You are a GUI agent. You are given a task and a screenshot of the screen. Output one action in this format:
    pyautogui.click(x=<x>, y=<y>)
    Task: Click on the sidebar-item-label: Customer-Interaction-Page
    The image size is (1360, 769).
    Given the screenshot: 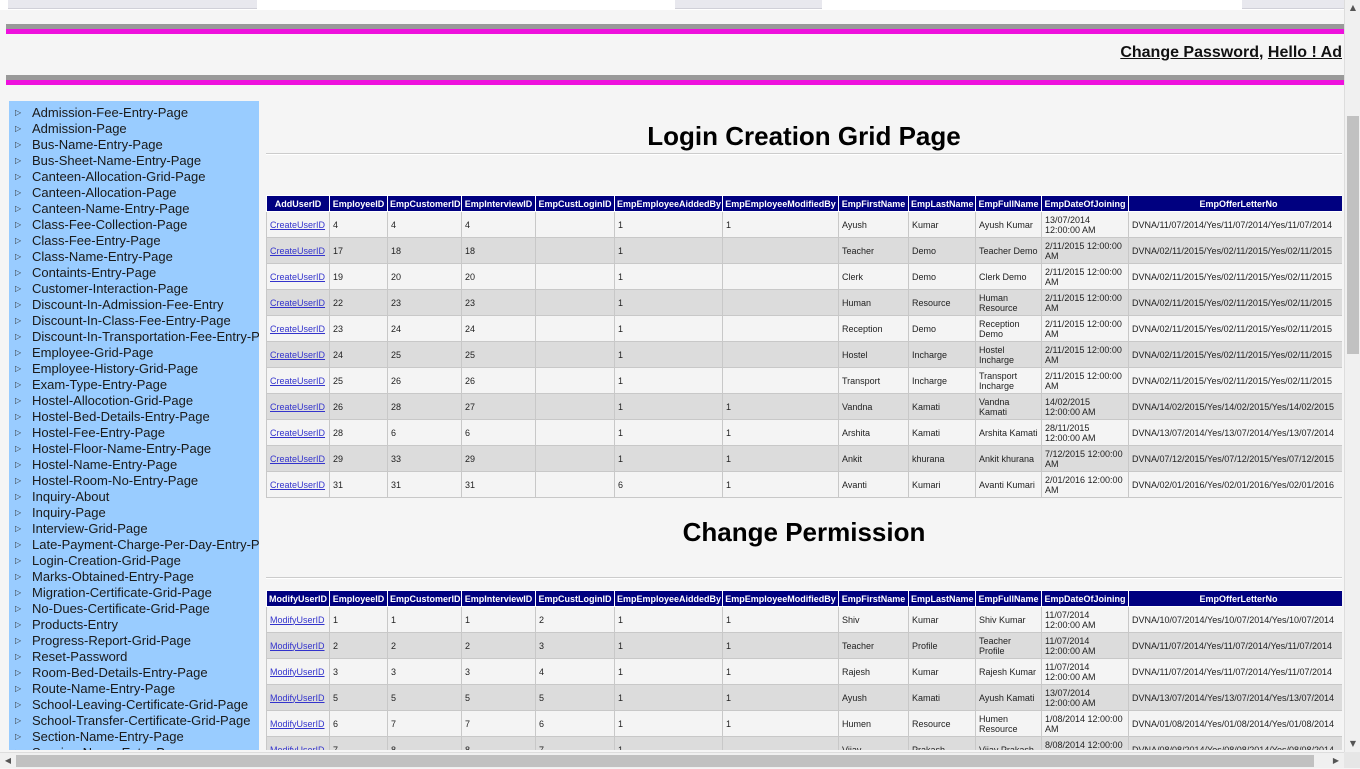 What is the action you would take?
    pyautogui.click(x=110, y=288)
    